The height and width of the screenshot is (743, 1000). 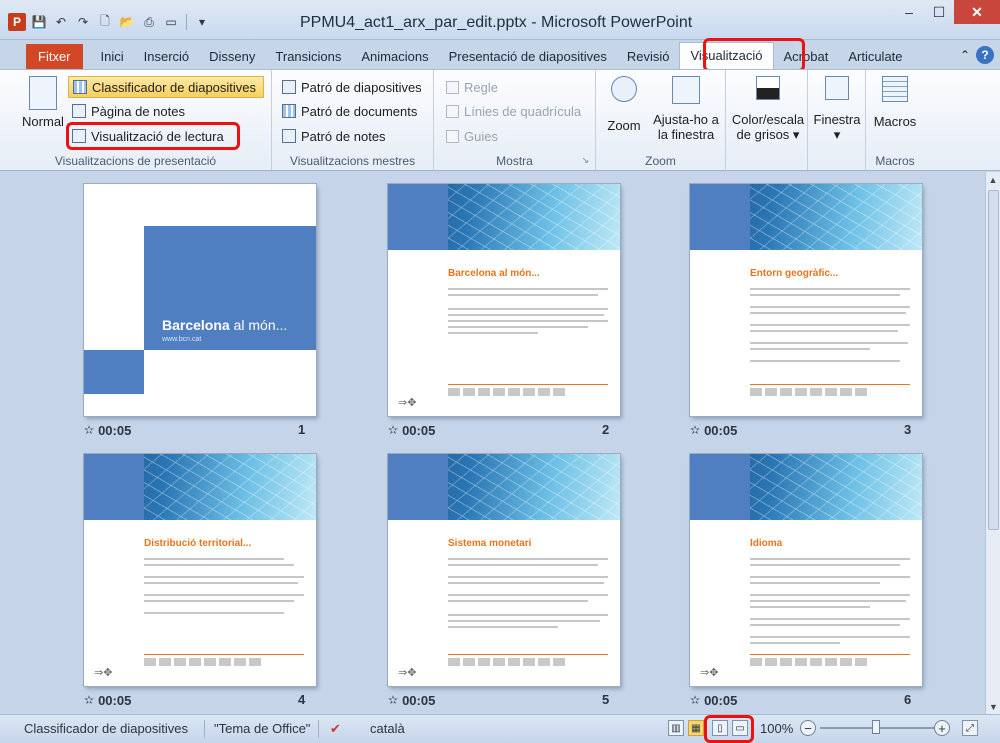 I want to click on ruler-checkbox: Regle, so click(x=472, y=87).